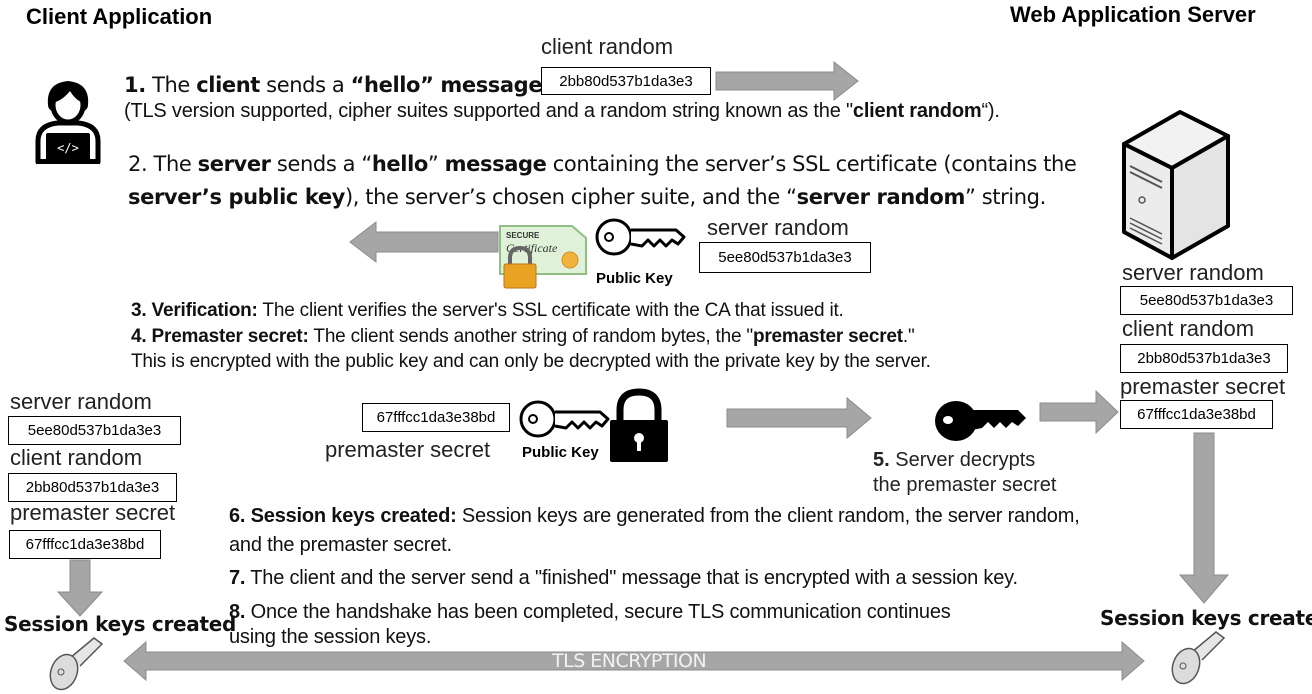 This screenshot has height=694, width=1312. Describe the element at coordinates (76, 457) in the screenshot. I see `client-side-client-random-label: client random` at that location.